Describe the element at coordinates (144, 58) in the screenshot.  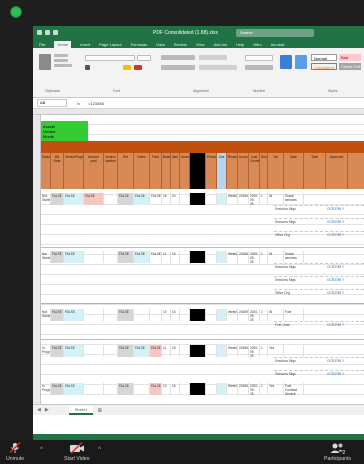
I see `font-size-dropdown` at that location.